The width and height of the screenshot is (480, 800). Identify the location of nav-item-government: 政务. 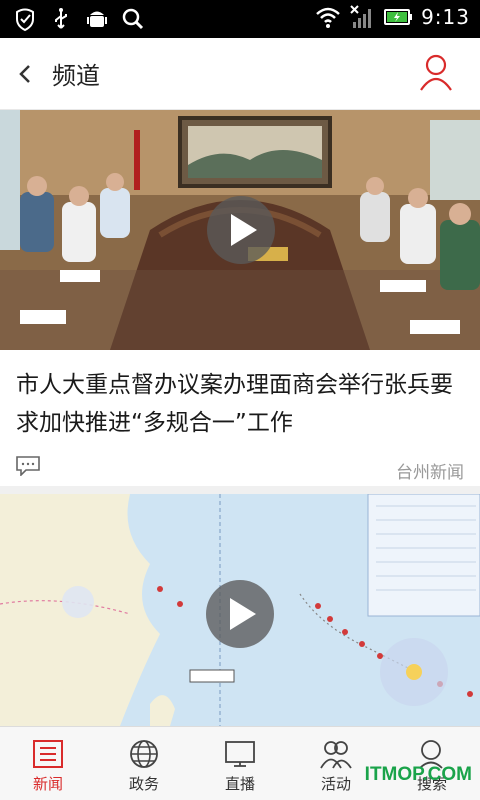
(144, 763).